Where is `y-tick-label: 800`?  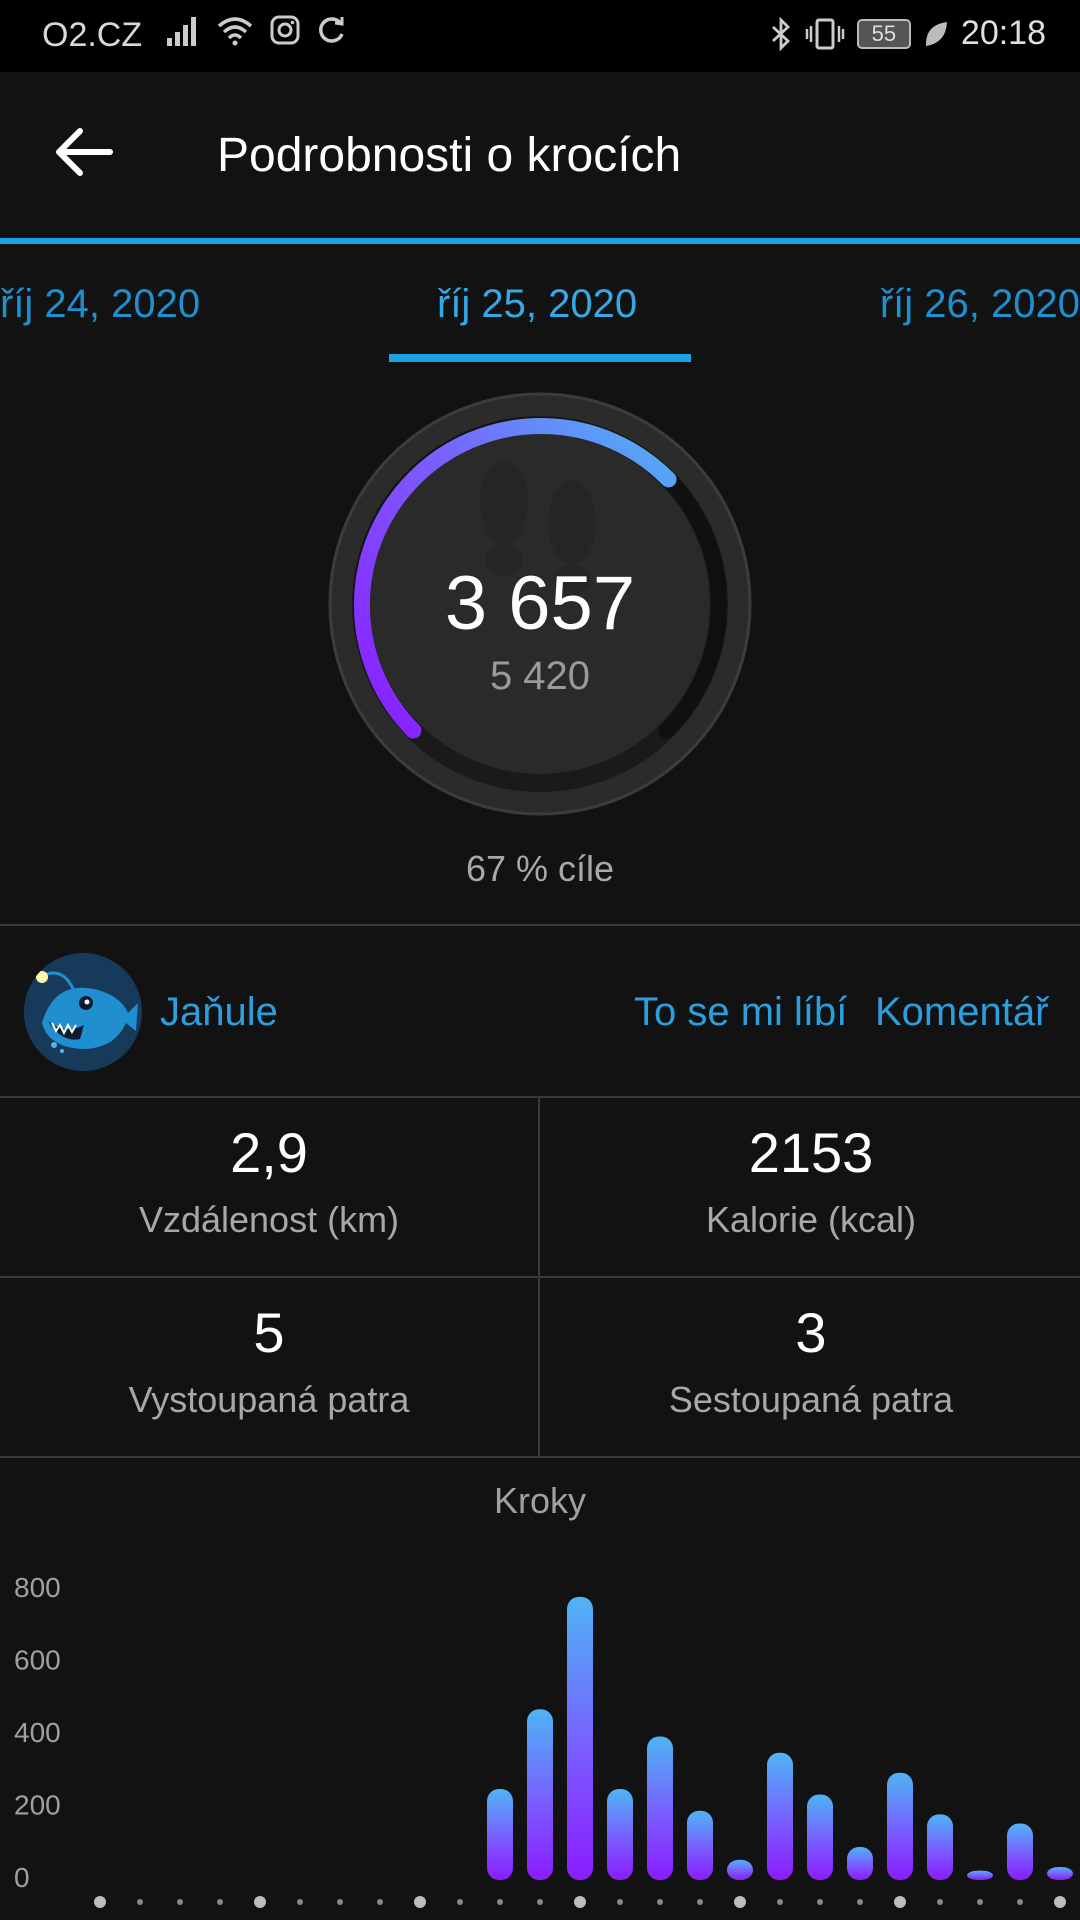 y-tick-label: 800 is located at coordinates (37, 1587).